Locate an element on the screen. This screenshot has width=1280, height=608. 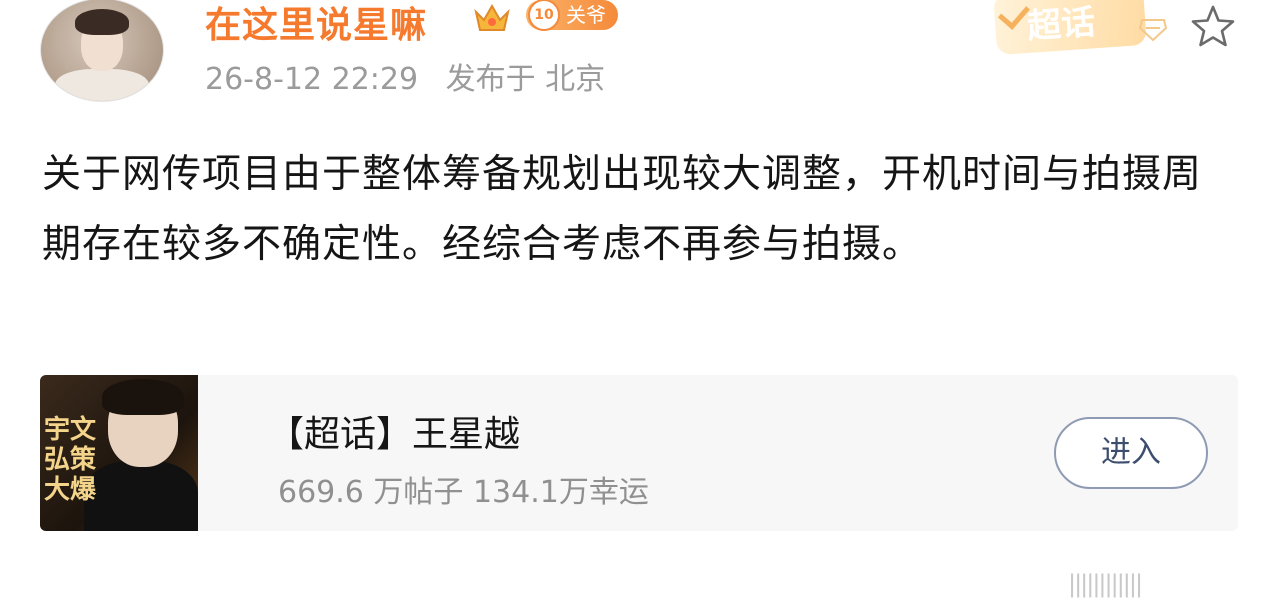
avatar-shirt is located at coordinates (102, 85).